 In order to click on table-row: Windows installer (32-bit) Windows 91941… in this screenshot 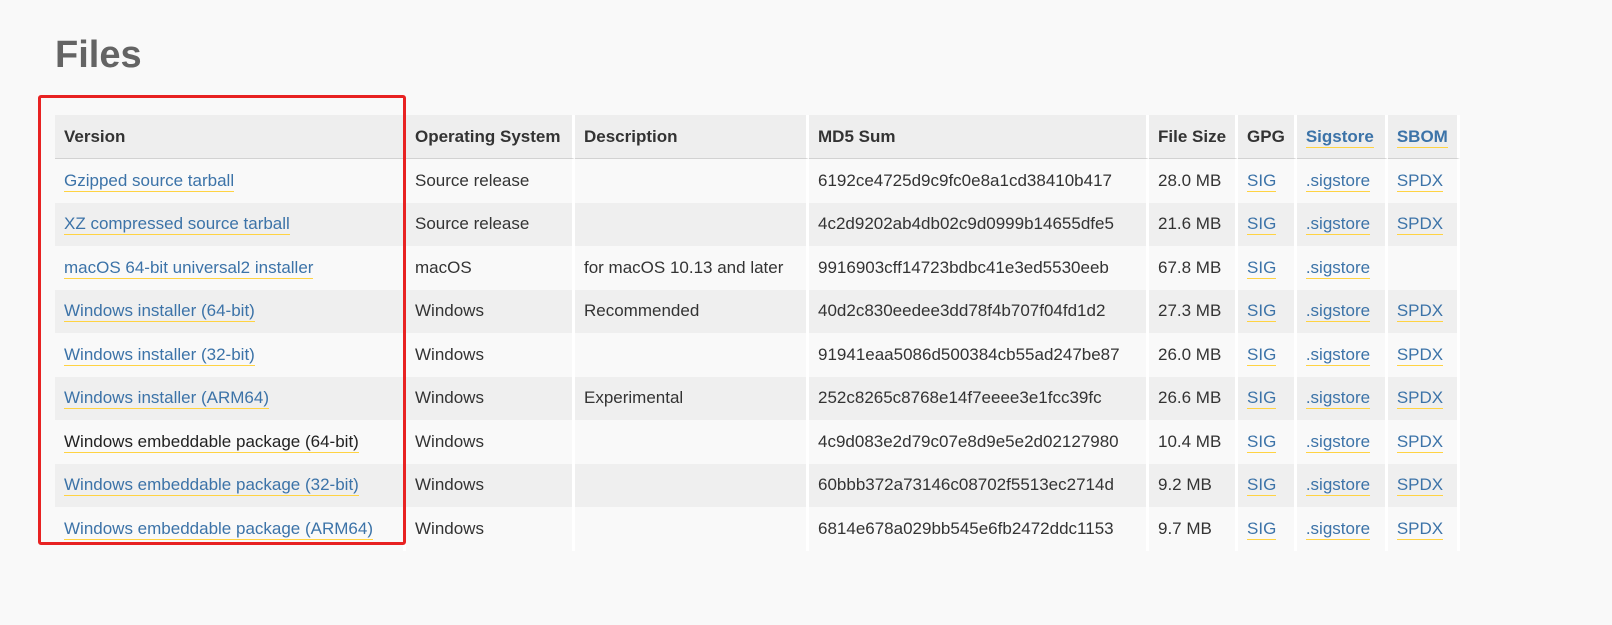, I will do `click(757, 355)`.